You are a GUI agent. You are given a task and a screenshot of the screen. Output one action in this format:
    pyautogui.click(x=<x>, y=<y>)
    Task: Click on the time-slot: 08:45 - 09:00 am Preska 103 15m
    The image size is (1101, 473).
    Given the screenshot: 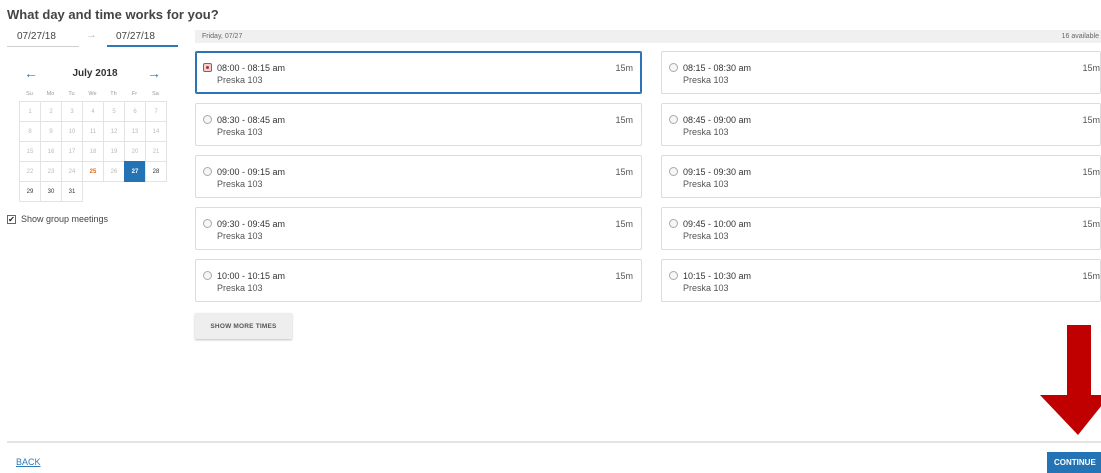 What is the action you would take?
    pyautogui.click(x=881, y=124)
    